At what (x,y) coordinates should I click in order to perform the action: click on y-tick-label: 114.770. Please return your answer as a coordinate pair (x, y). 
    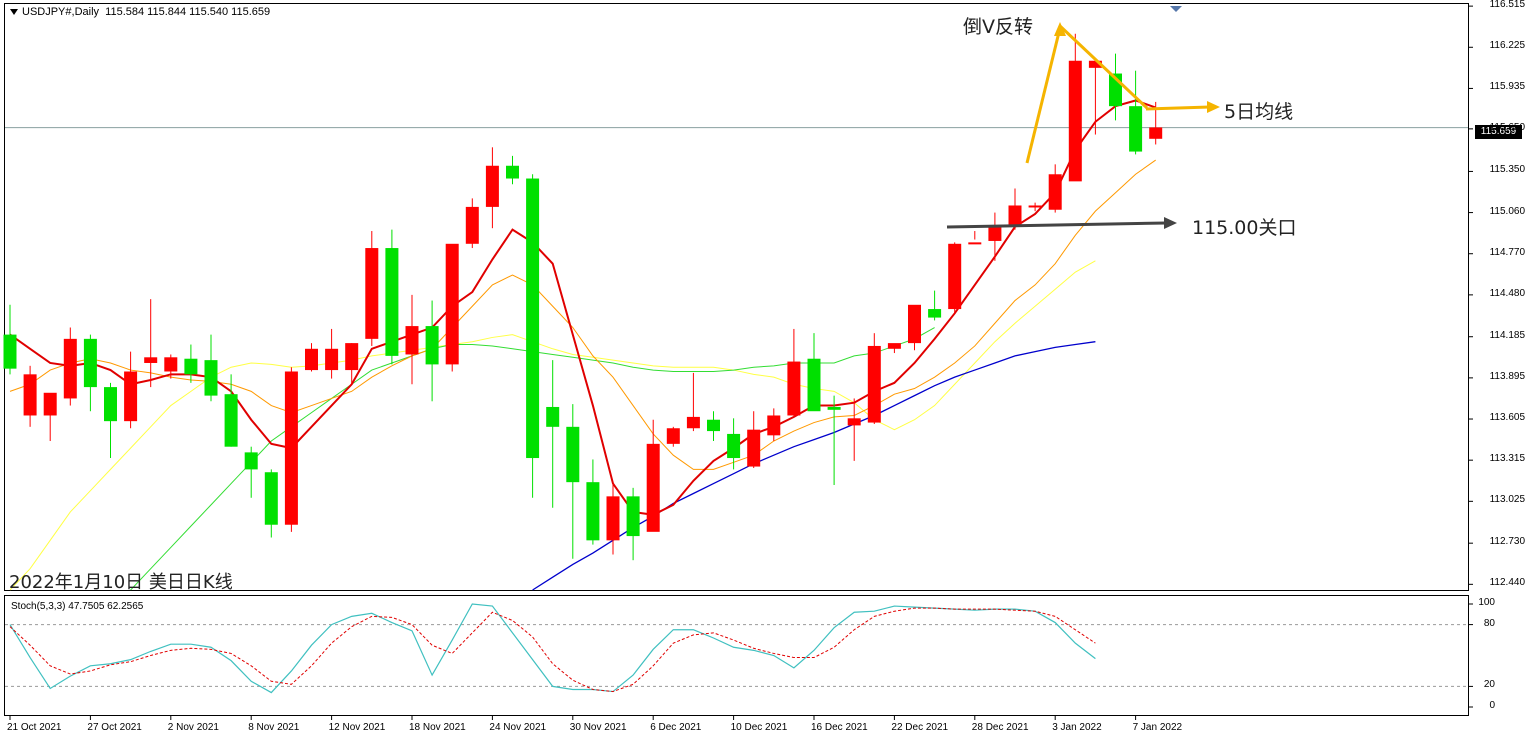
    Looking at the image, I should click on (1507, 252).